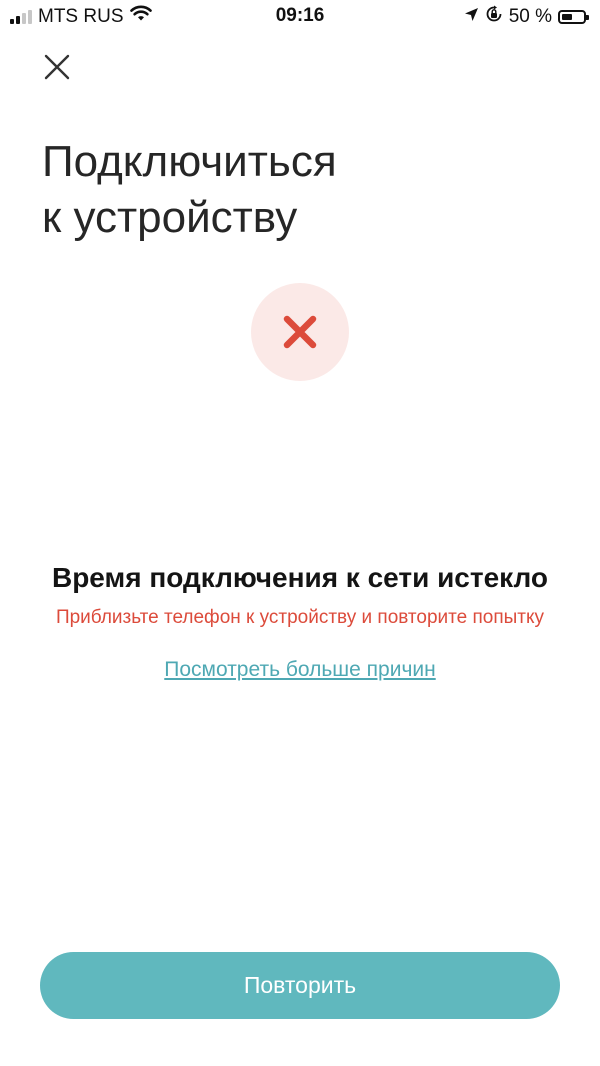 This screenshot has height=1066, width=600. I want to click on battery-level-fill, so click(567, 17).